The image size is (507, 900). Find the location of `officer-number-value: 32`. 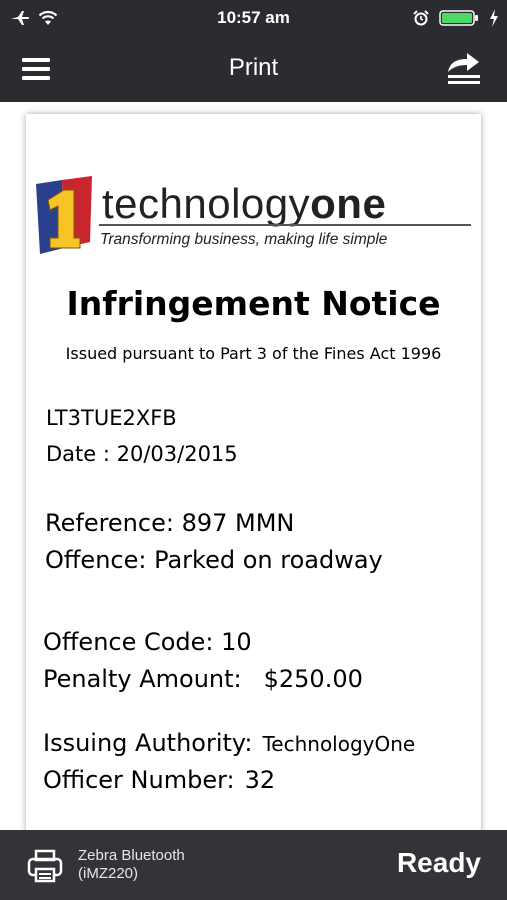

officer-number-value: 32 is located at coordinates (260, 780).